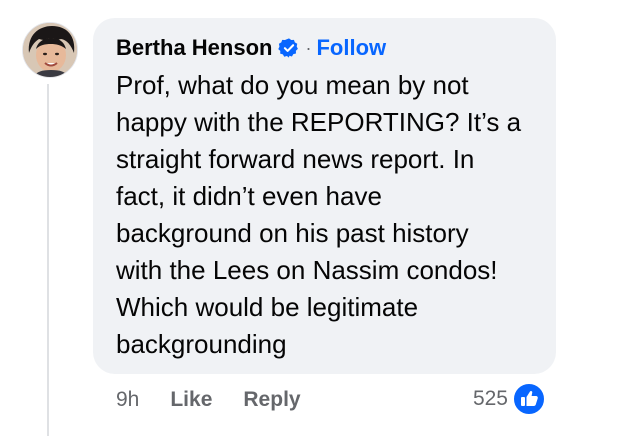 The height and width of the screenshot is (436, 618). I want to click on comment-actions: 9h Like Reply, so click(208, 400).